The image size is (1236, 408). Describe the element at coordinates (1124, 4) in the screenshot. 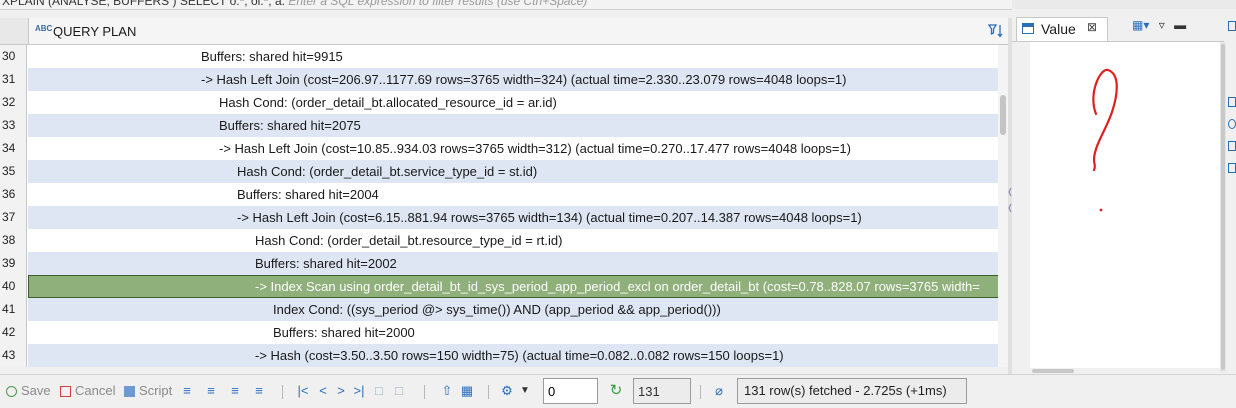

I see `top-toolbar-right` at that location.